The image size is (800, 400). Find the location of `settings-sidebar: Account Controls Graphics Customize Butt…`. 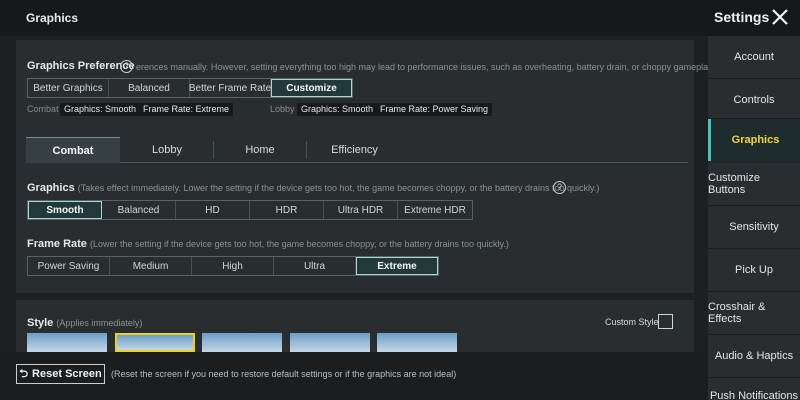

settings-sidebar: Account Controls Graphics Customize Butt… is located at coordinates (754, 218).